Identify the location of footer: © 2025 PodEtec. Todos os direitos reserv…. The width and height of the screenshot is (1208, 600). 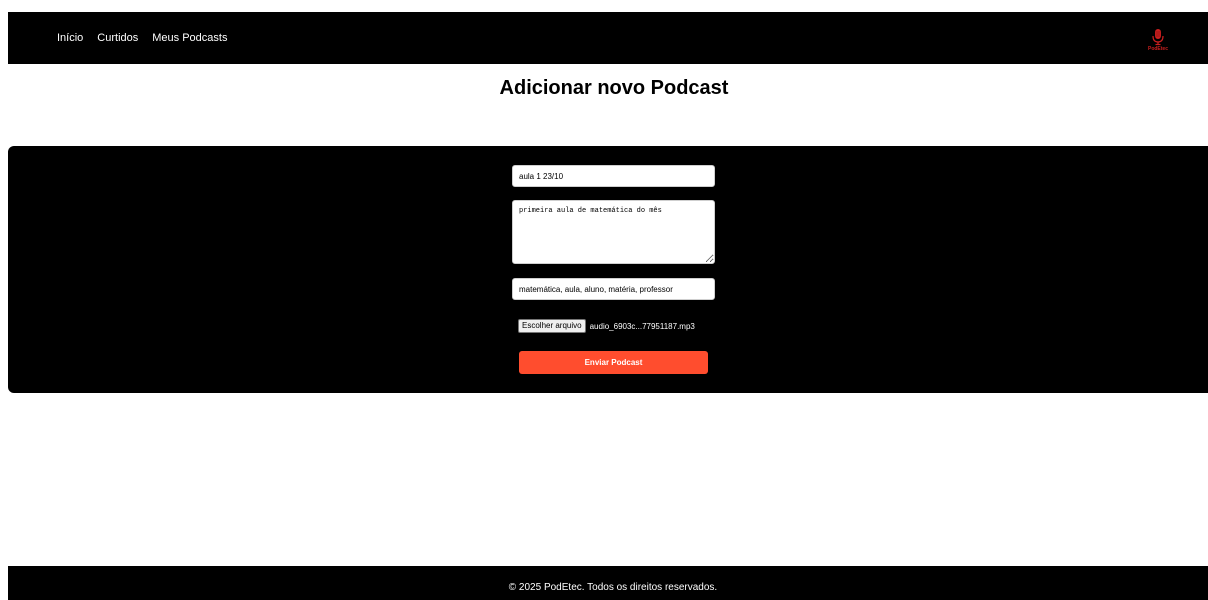
(608, 583).